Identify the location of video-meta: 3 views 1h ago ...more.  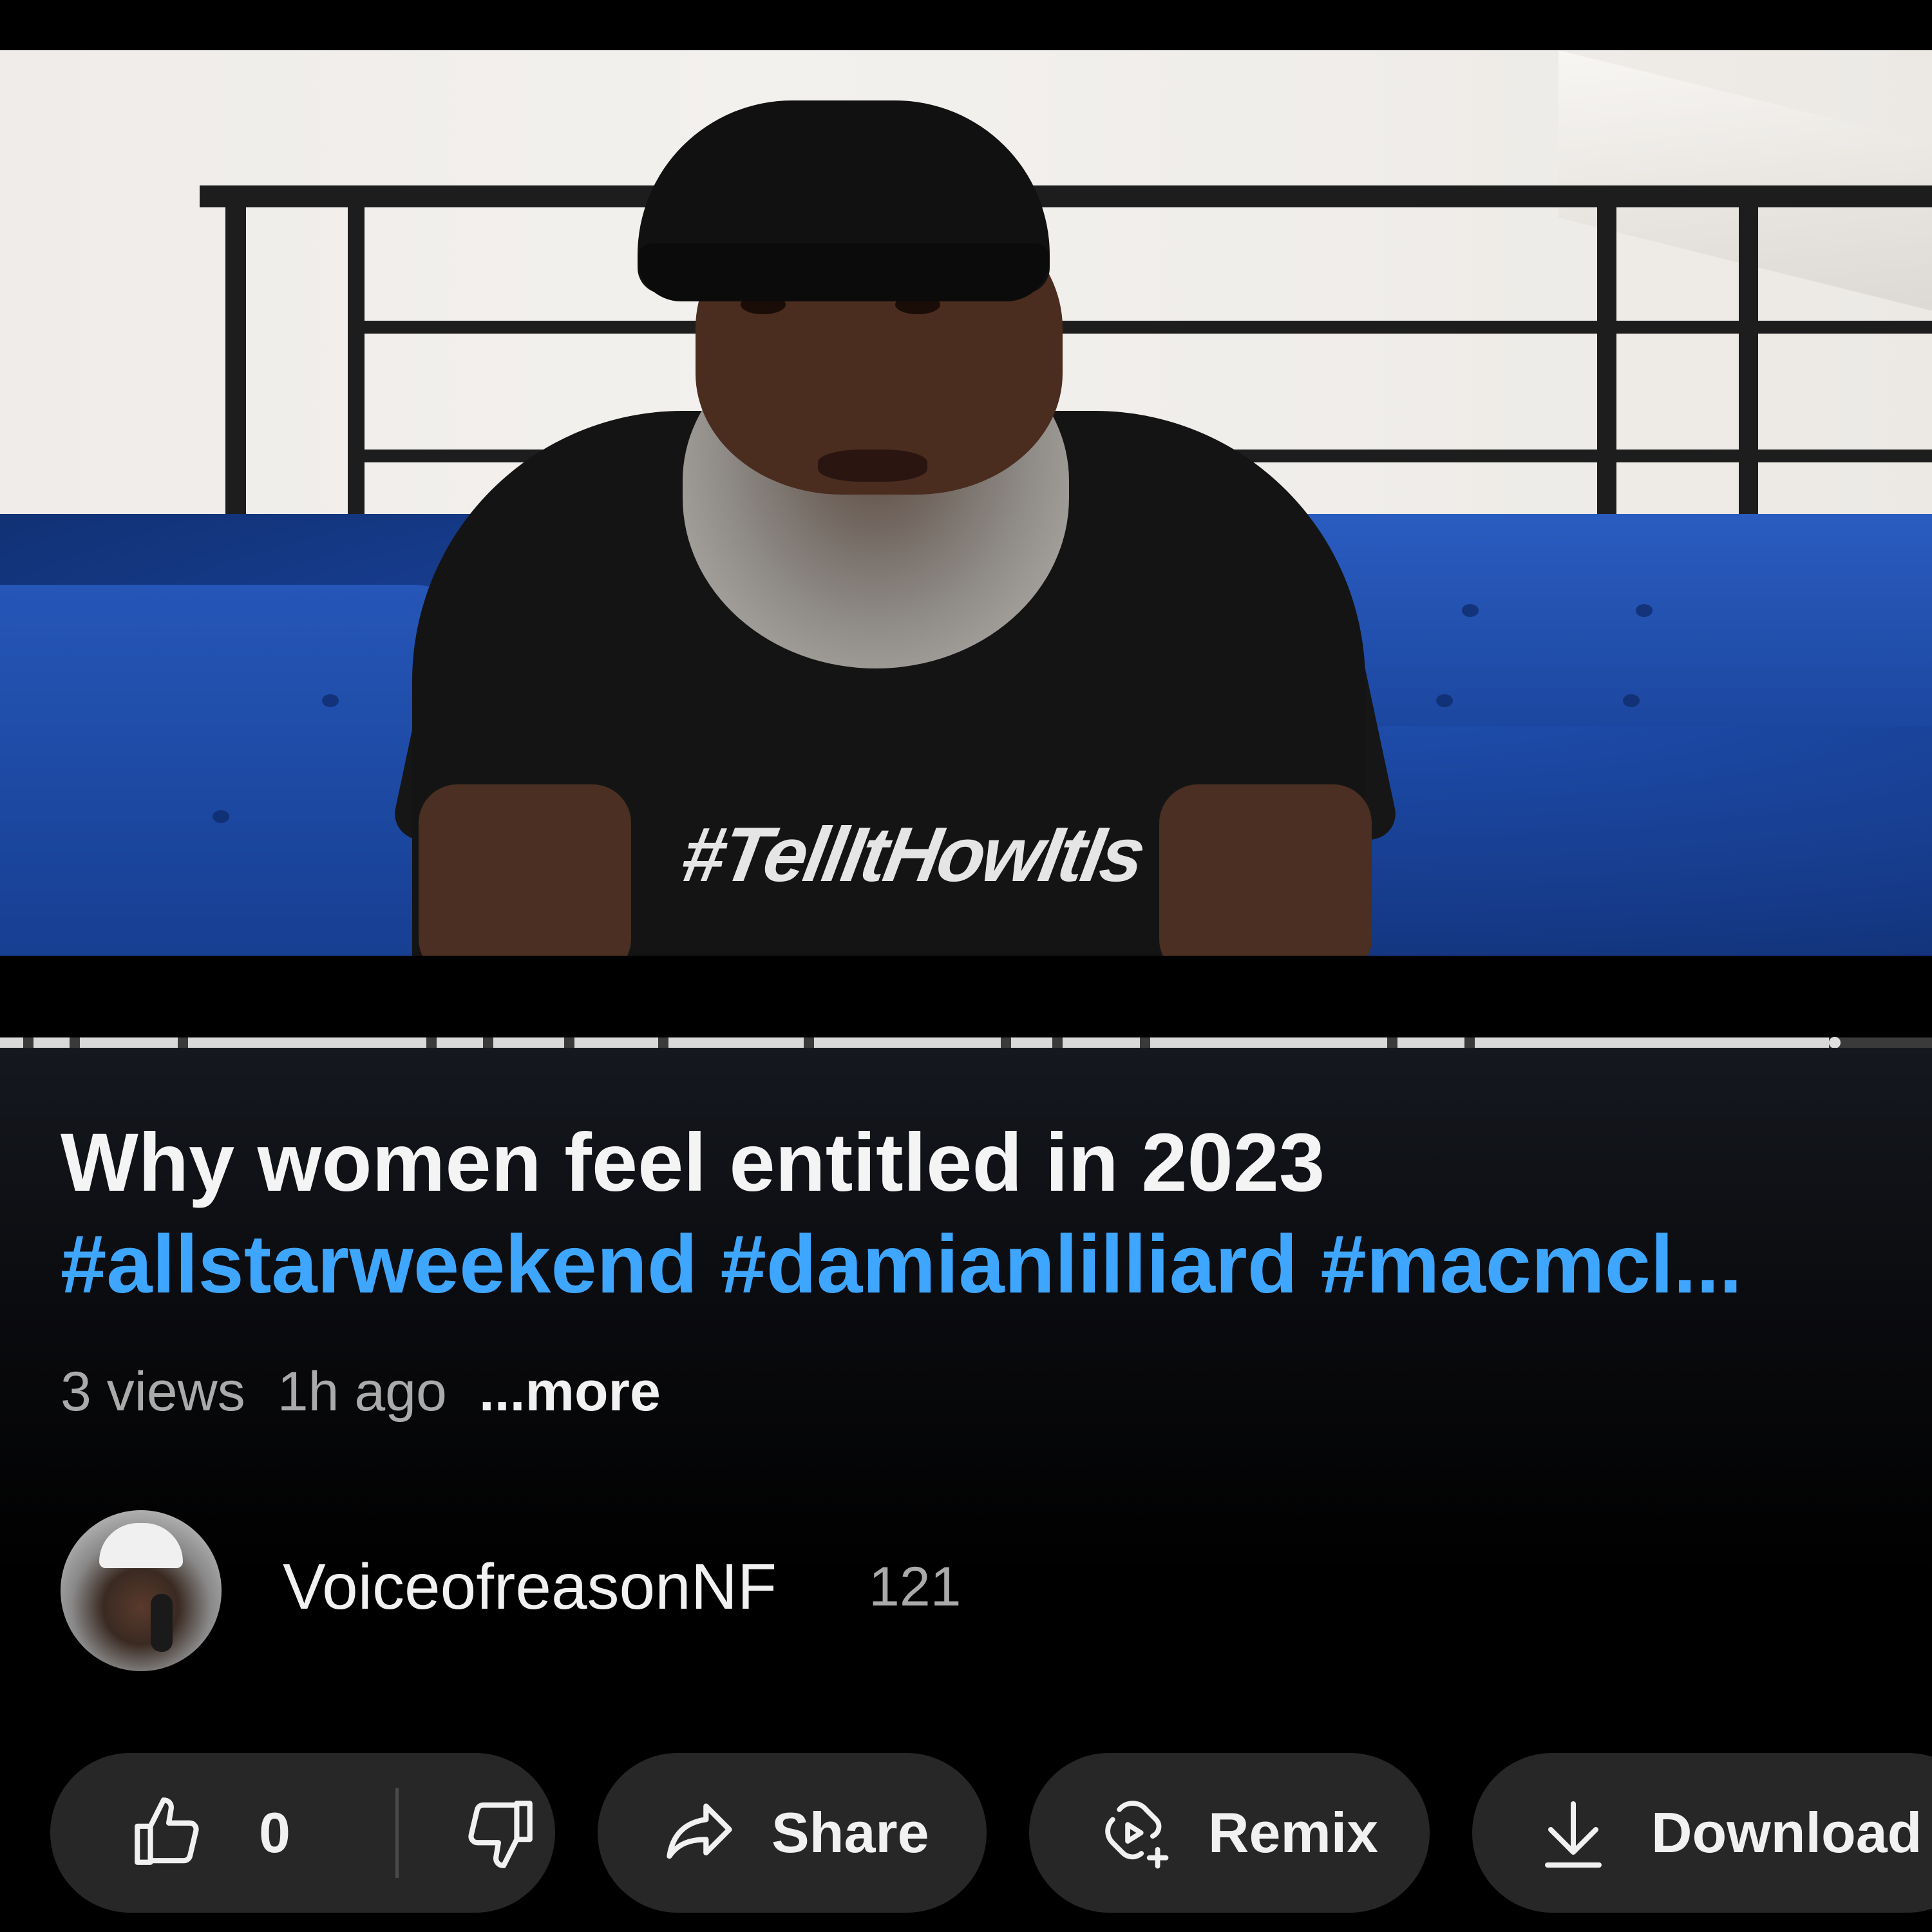
(377, 1392).